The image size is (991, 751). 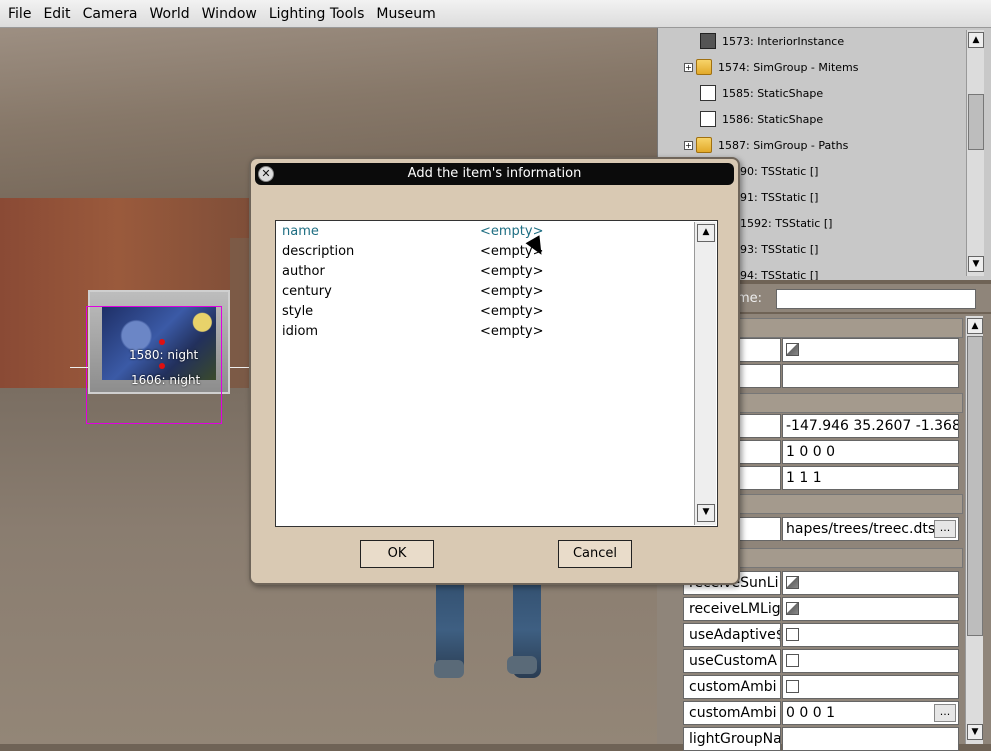 I want to click on field-label: useAdaptive$, so click(x=732, y=635).